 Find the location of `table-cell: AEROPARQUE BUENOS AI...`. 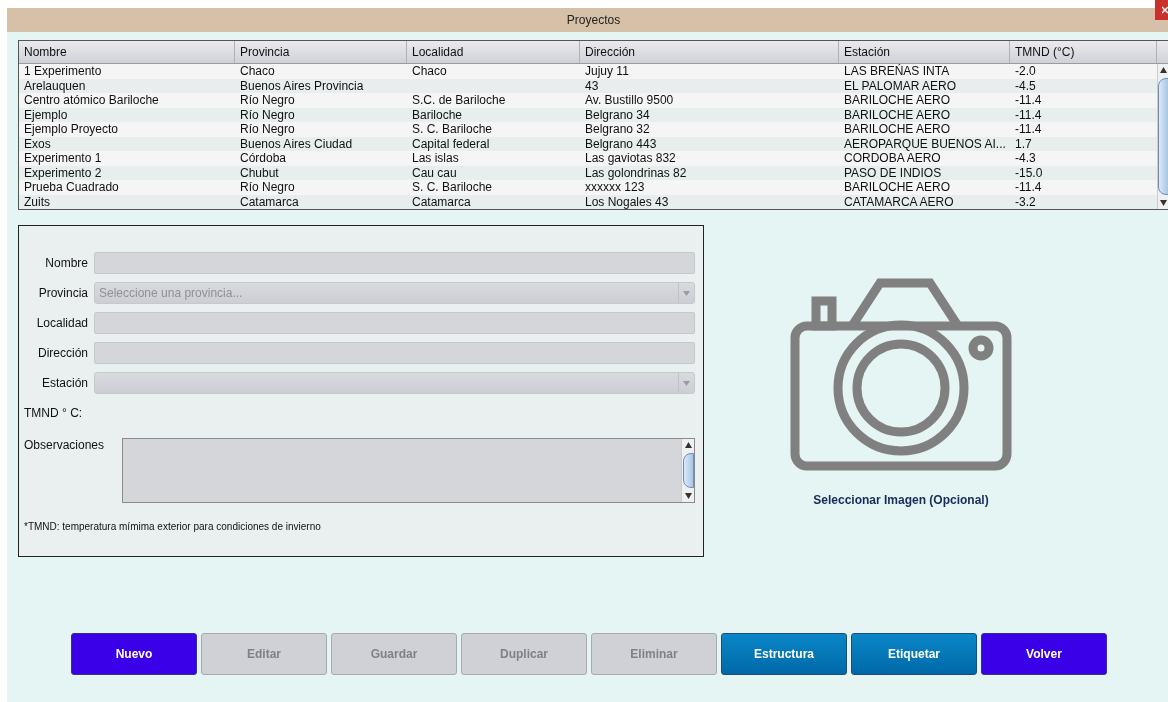

table-cell: AEROPARQUE BUENOS AI... is located at coordinates (925, 143).